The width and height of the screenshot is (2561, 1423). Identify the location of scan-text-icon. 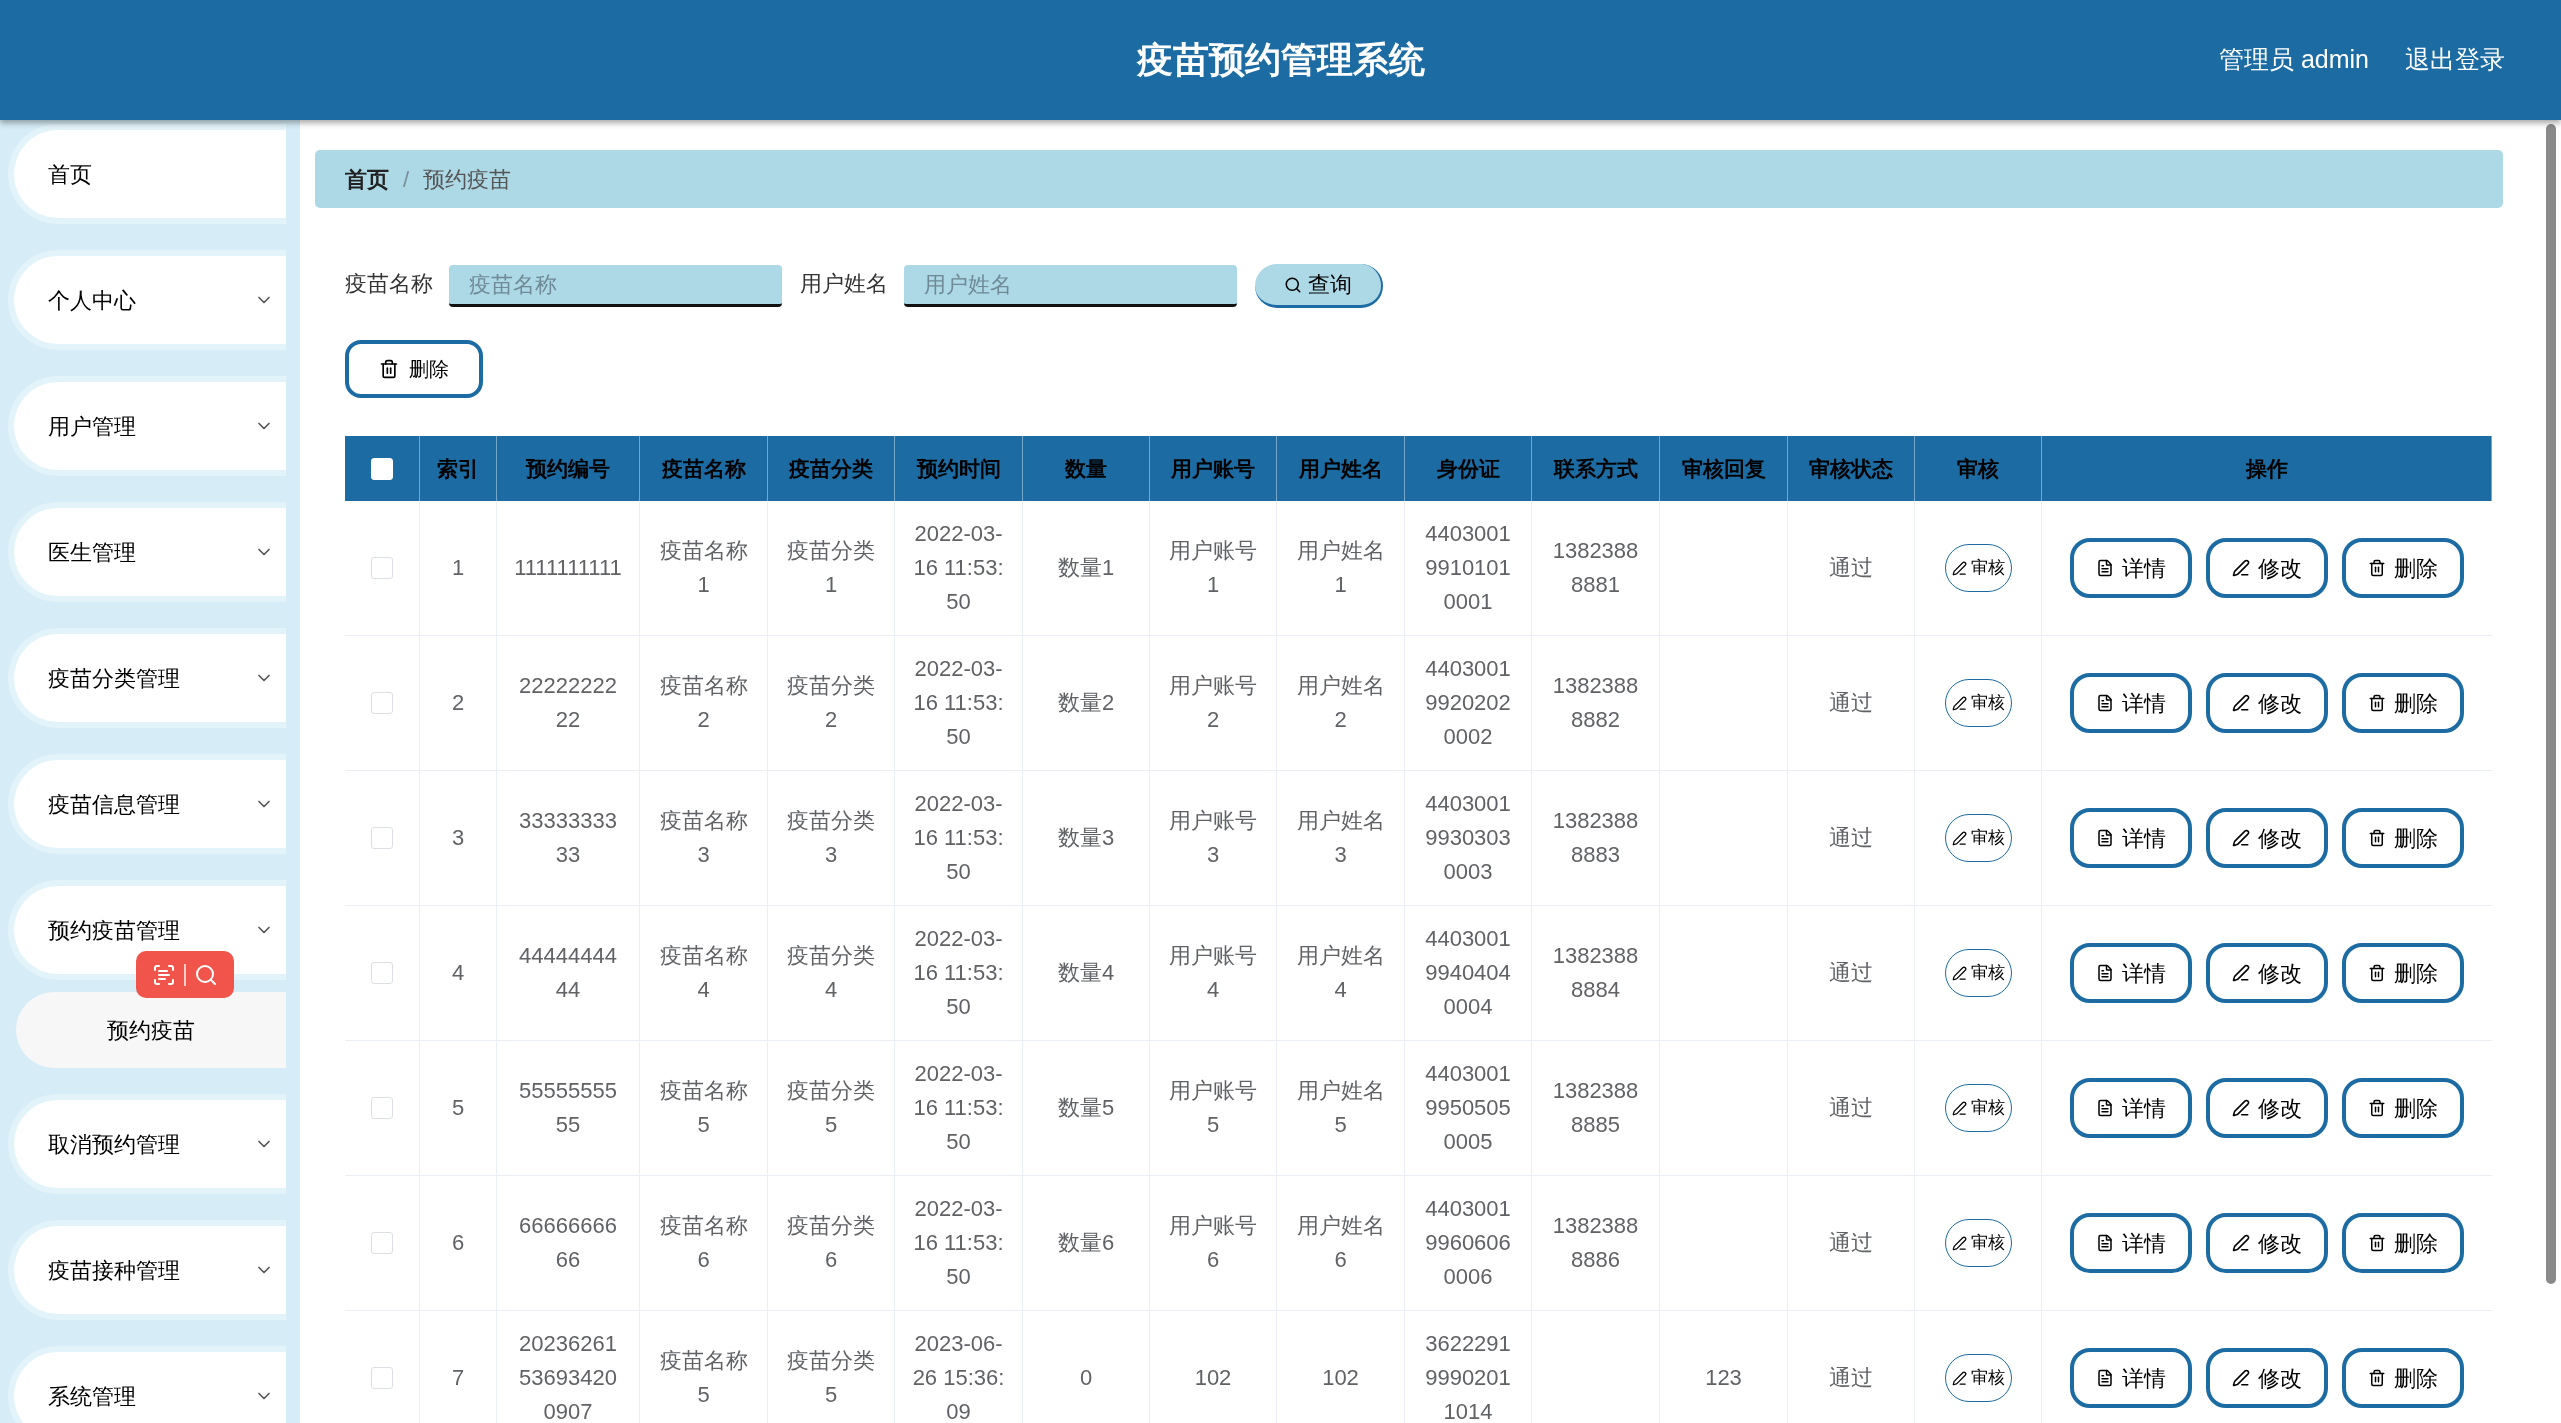
(164, 974).